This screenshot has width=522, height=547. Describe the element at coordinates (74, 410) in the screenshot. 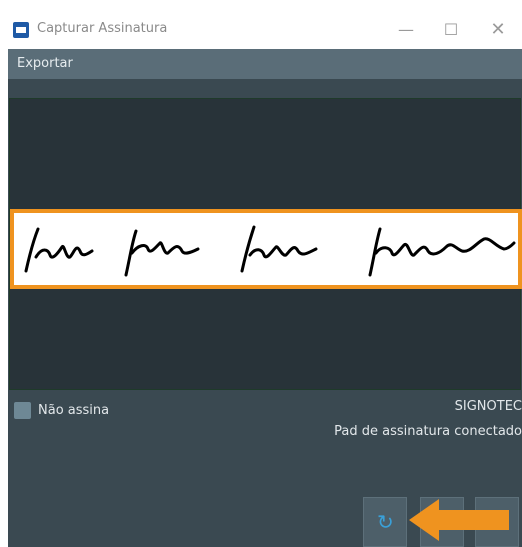

I see `nao-assina-label: Não assina` at that location.